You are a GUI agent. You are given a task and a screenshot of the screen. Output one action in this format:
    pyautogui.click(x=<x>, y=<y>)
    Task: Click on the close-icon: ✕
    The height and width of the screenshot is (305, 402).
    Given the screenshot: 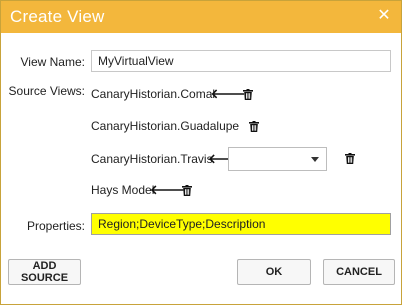 What is the action you would take?
    pyautogui.click(x=384, y=16)
    